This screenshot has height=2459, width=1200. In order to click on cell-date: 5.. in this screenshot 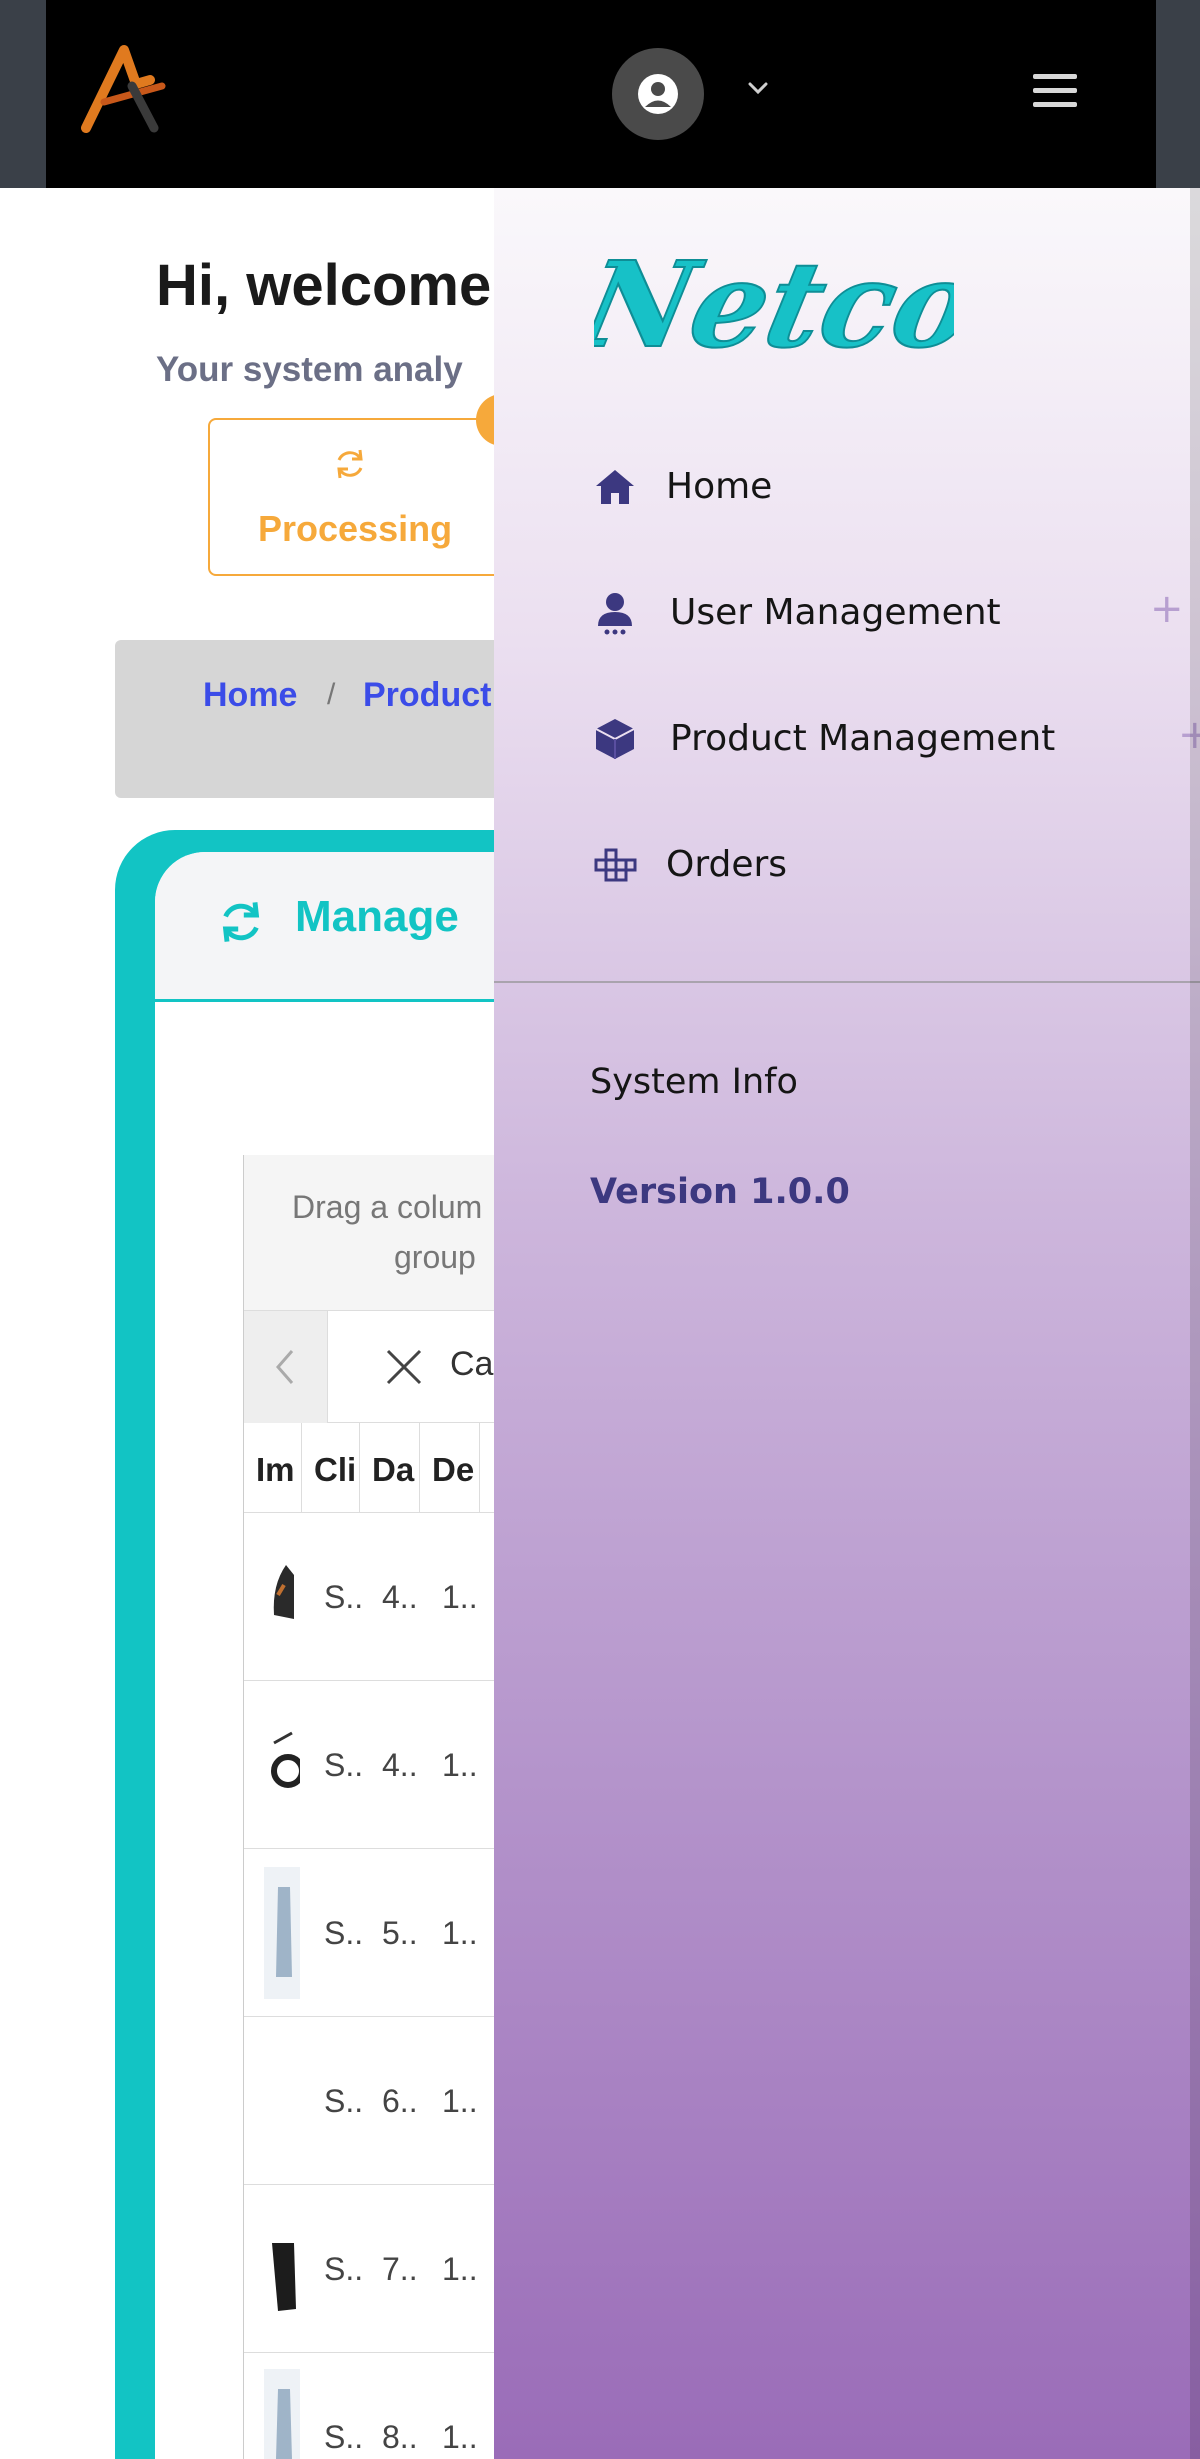, I will do `click(400, 1933)`.